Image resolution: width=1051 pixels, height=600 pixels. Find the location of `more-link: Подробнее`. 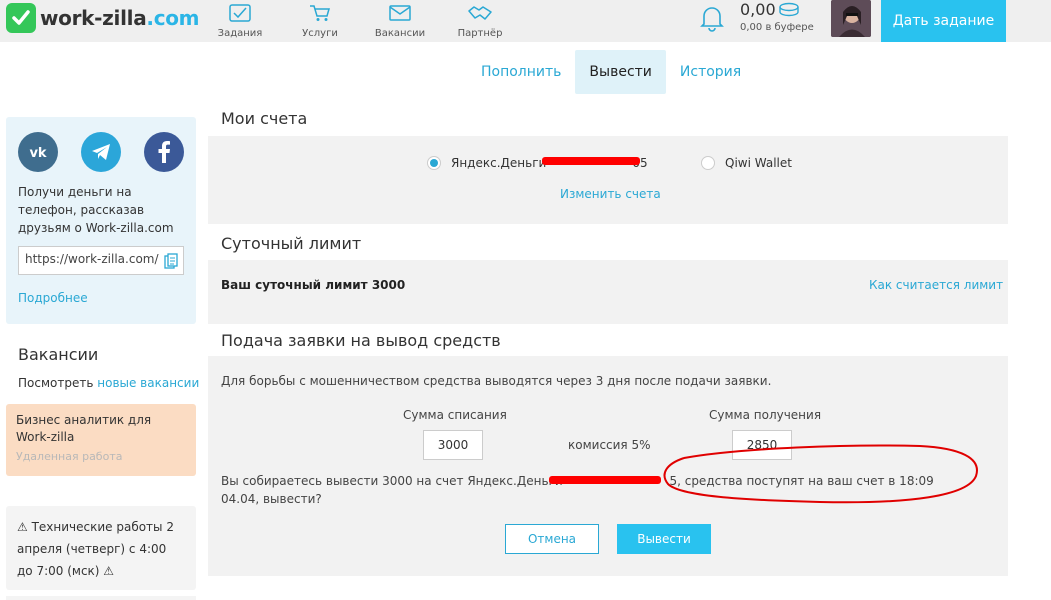

more-link: Подробнее is located at coordinates (53, 298).